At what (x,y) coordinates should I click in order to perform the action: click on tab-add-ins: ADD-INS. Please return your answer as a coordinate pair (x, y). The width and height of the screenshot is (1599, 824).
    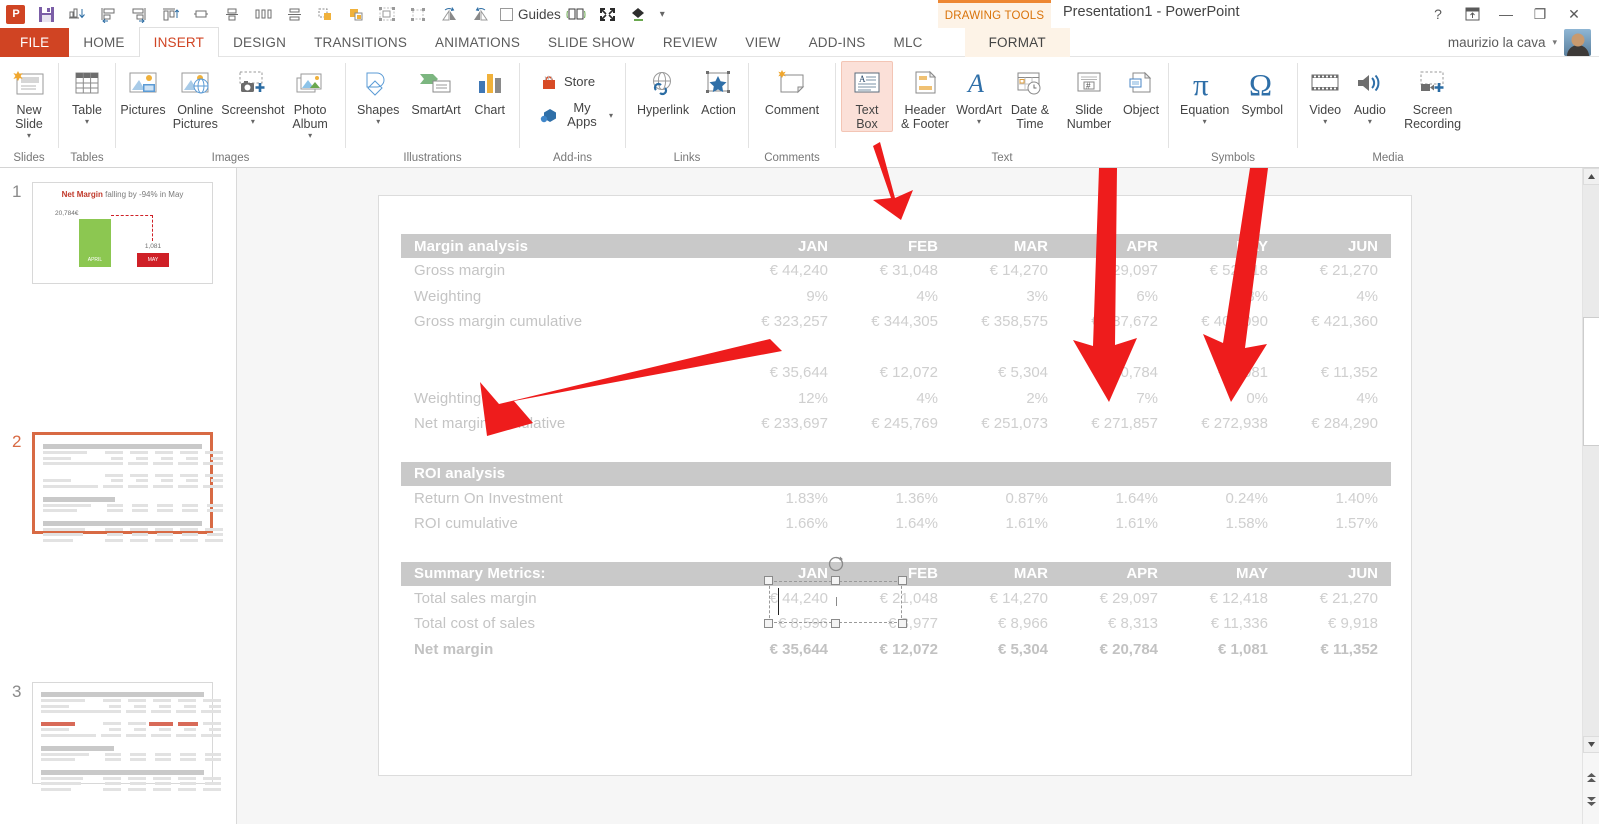
    Looking at the image, I should click on (837, 42).